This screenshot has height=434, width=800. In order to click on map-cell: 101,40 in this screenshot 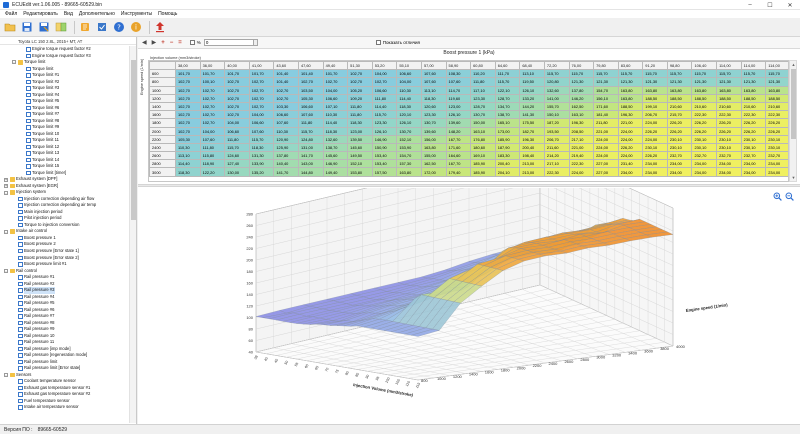, I will do `click(286, 82)`.